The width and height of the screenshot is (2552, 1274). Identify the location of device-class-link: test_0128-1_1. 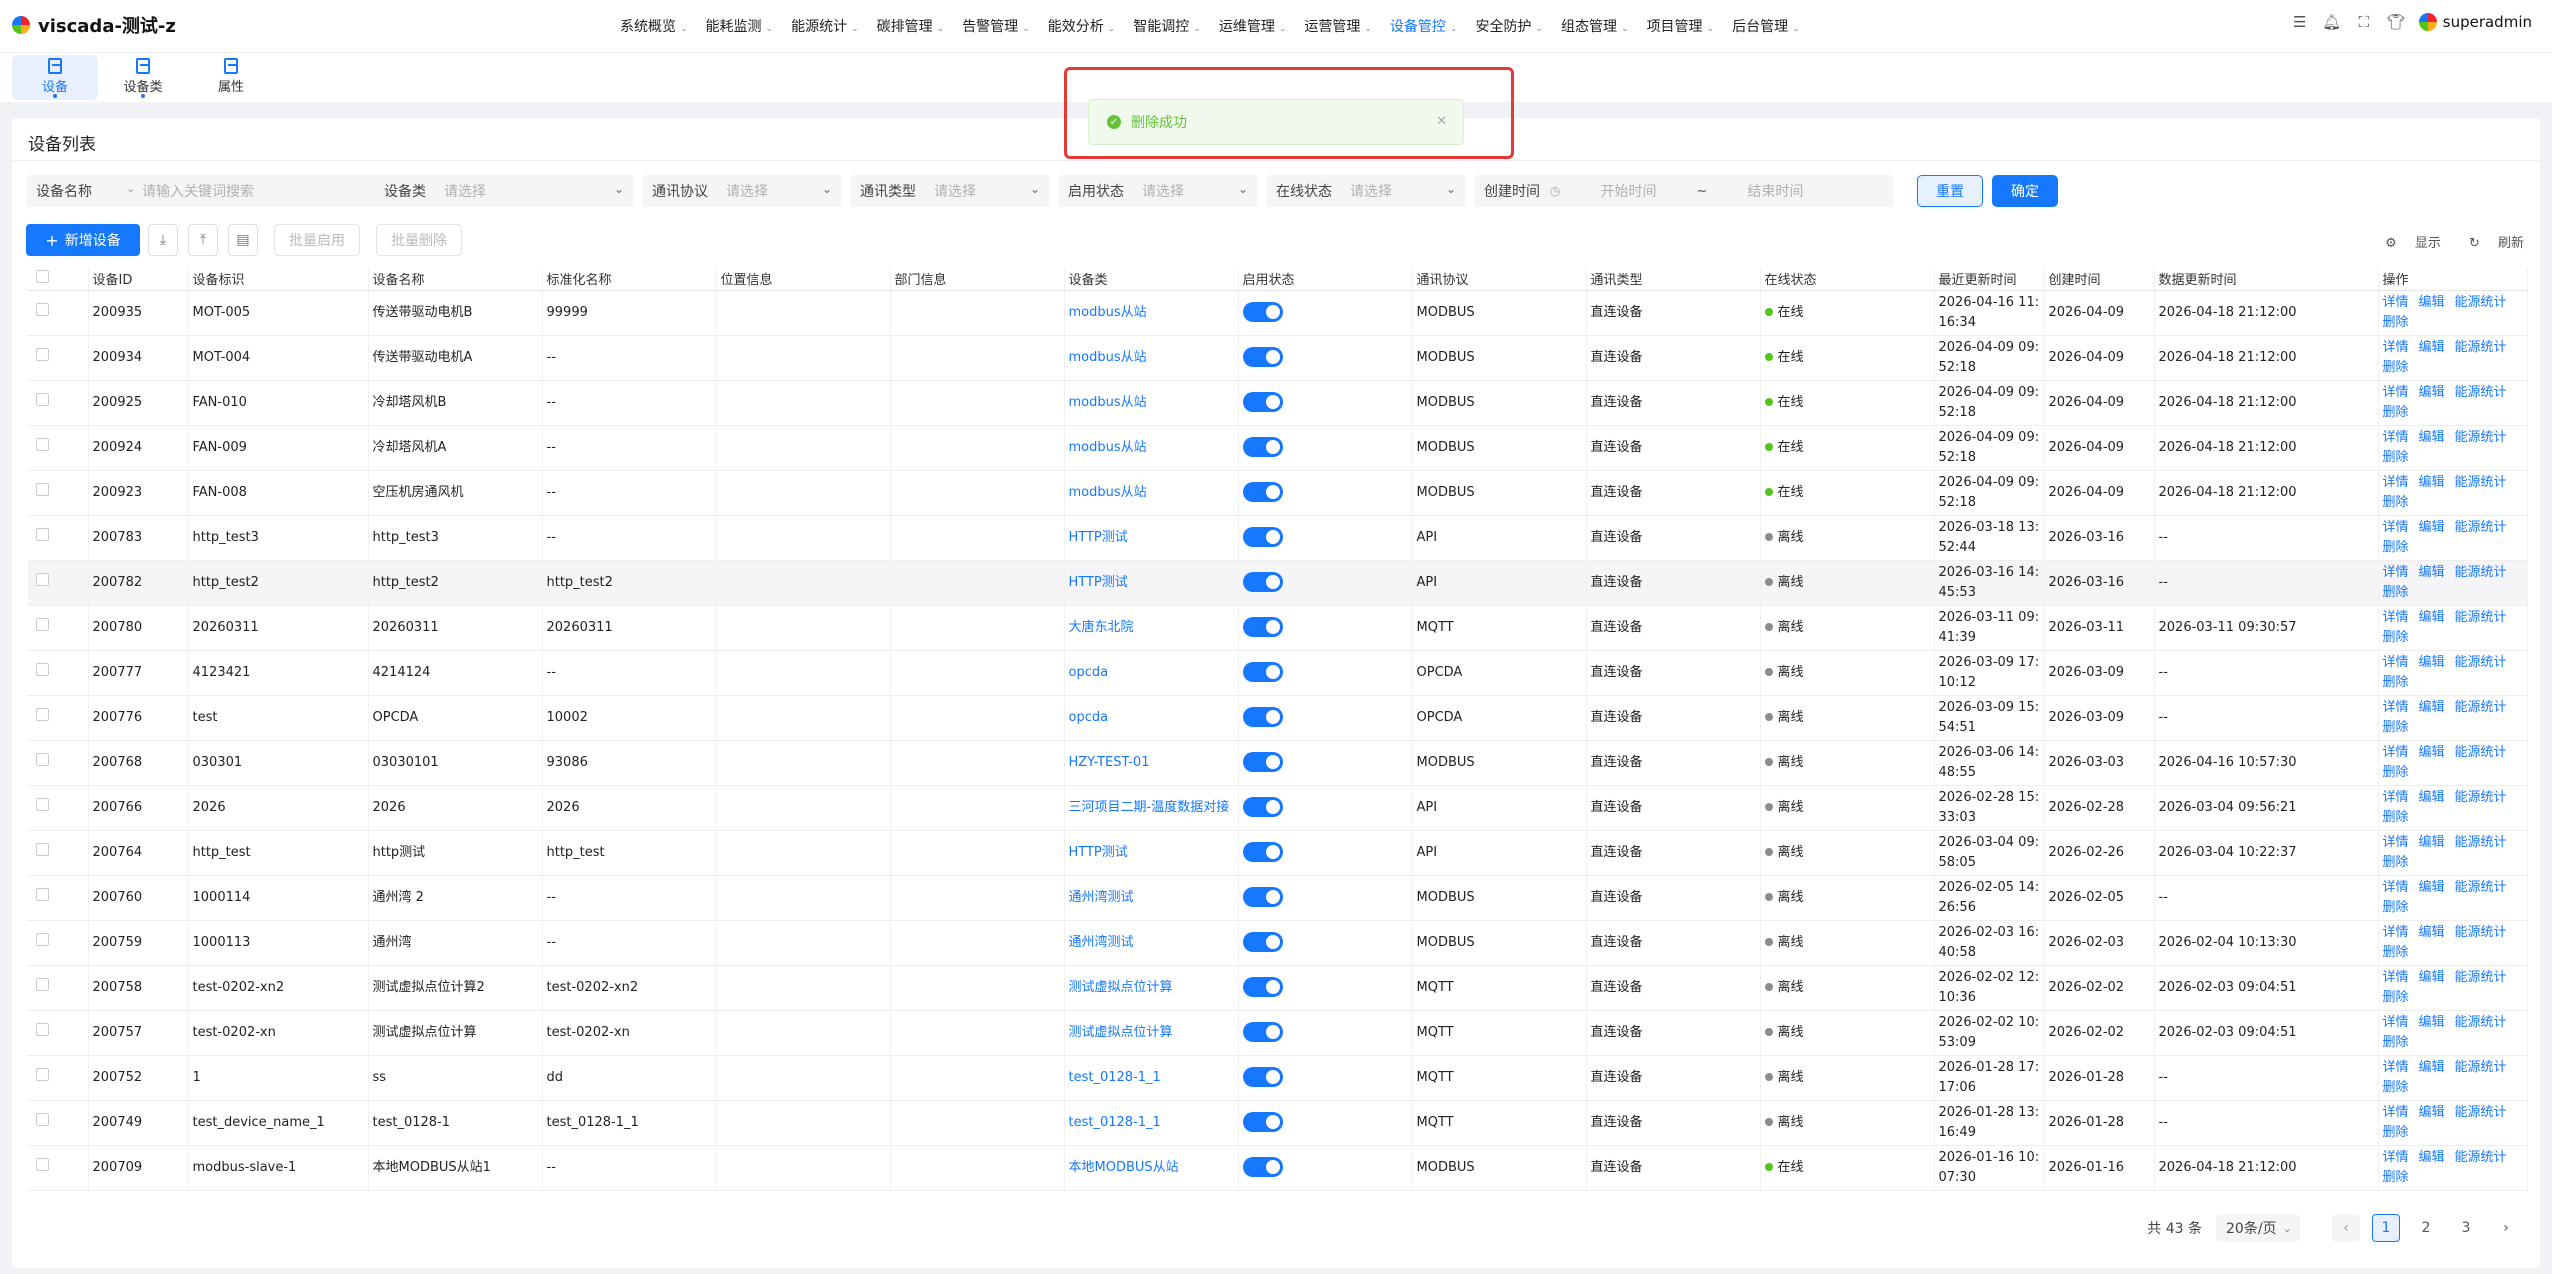
(1115, 1077).